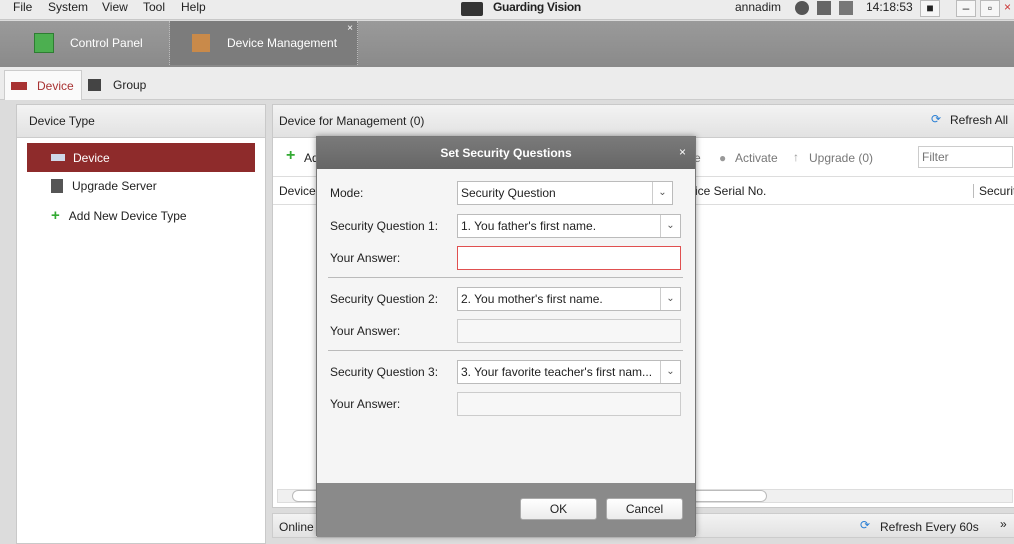 The width and height of the screenshot is (1014, 544). What do you see at coordinates (990, 8) in the screenshot?
I see `maximize-button: ▫` at bounding box center [990, 8].